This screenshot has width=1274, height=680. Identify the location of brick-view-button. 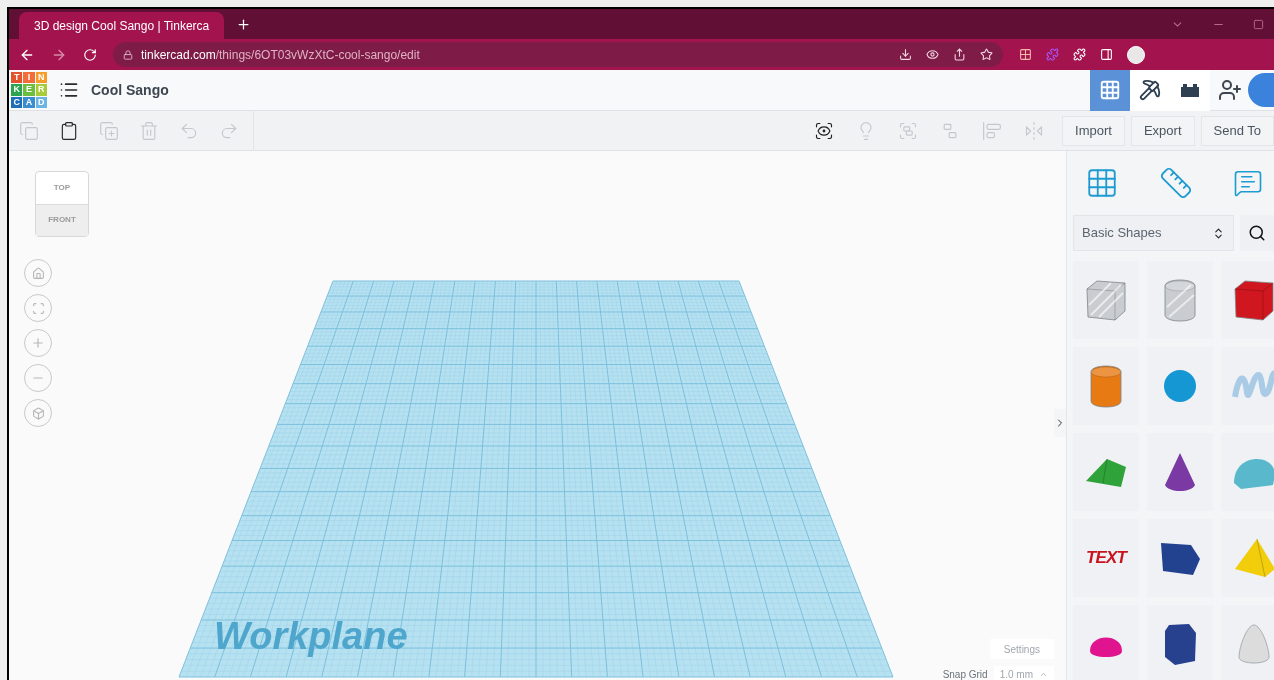
(1190, 90).